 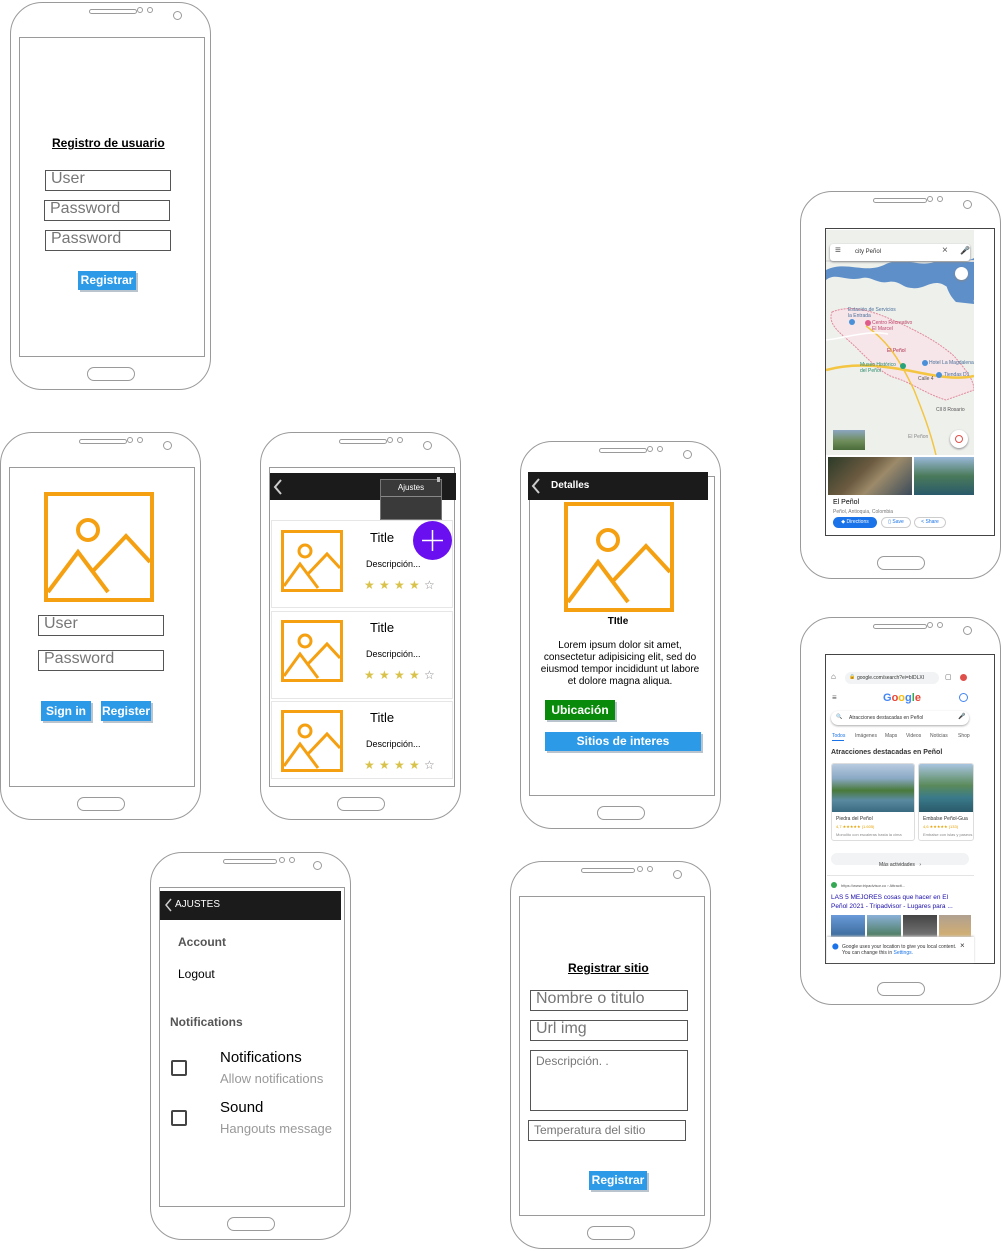 I want to click on register-title: Registro de usuario, so click(x=108, y=143).